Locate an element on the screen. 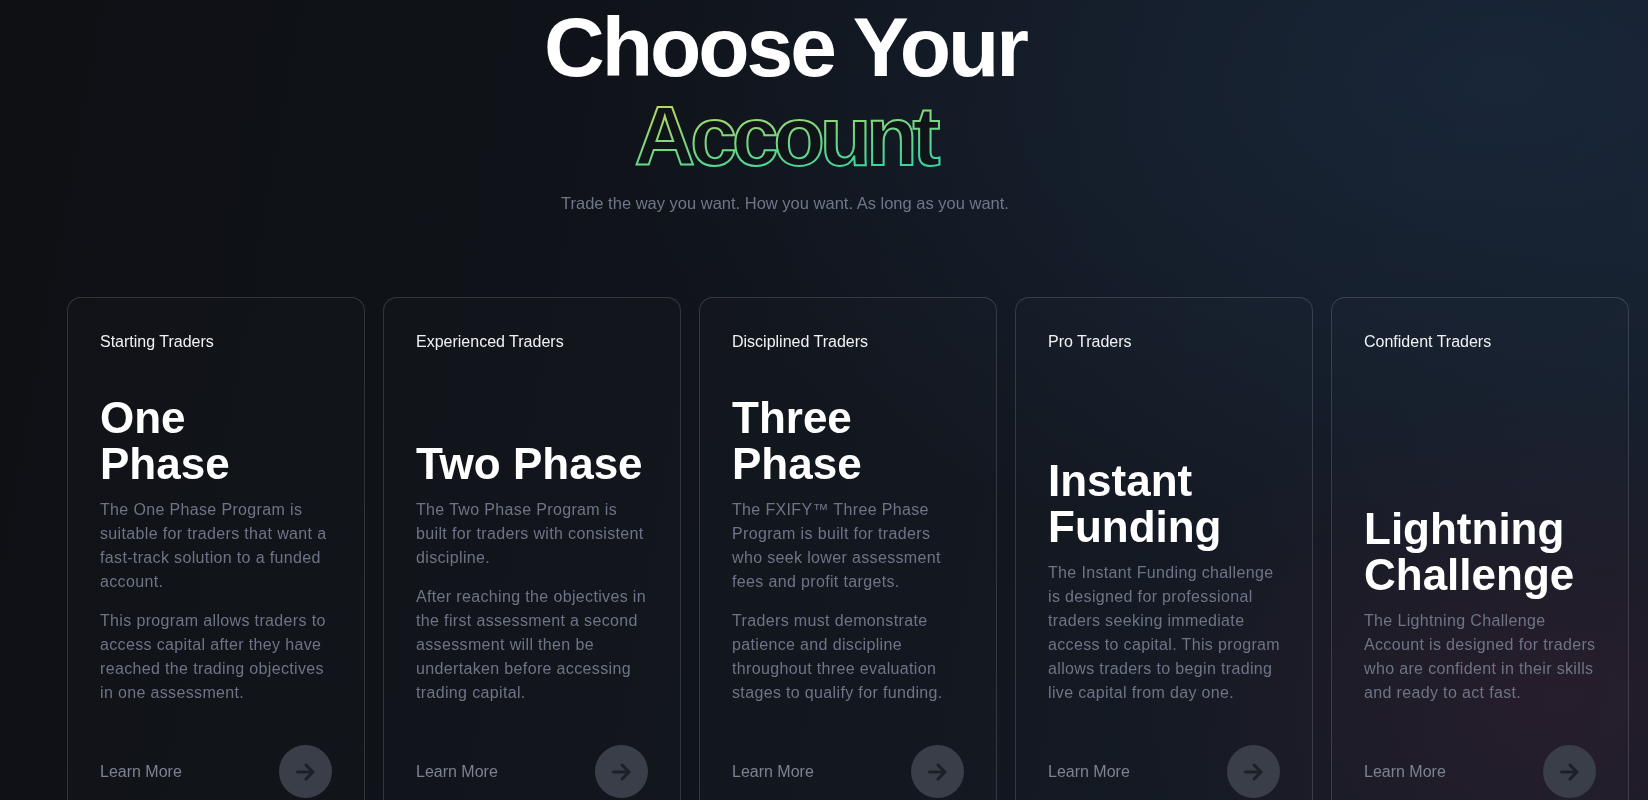  card-title: Lightning Challenge is located at coordinates (1470, 552).